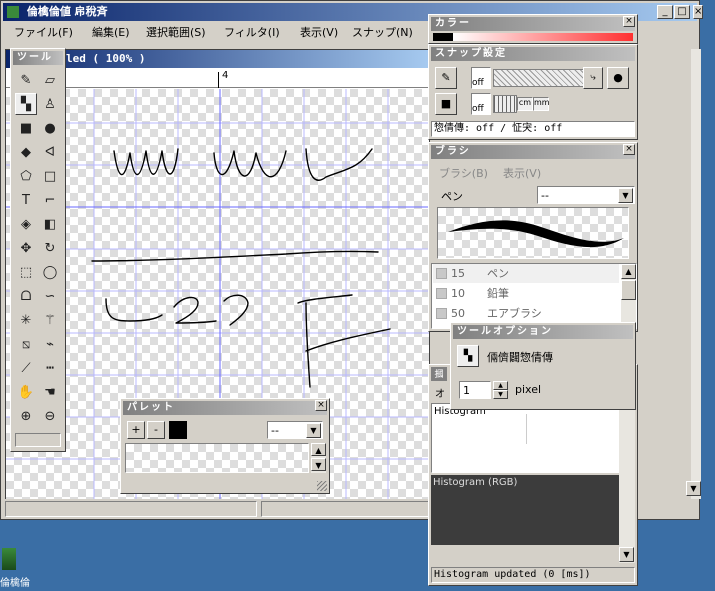 The height and width of the screenshot is (591, 715). Describe the element at coordinates (50, 200) in the screenshot. I see `line-tool-icon: ⌐` at that location.